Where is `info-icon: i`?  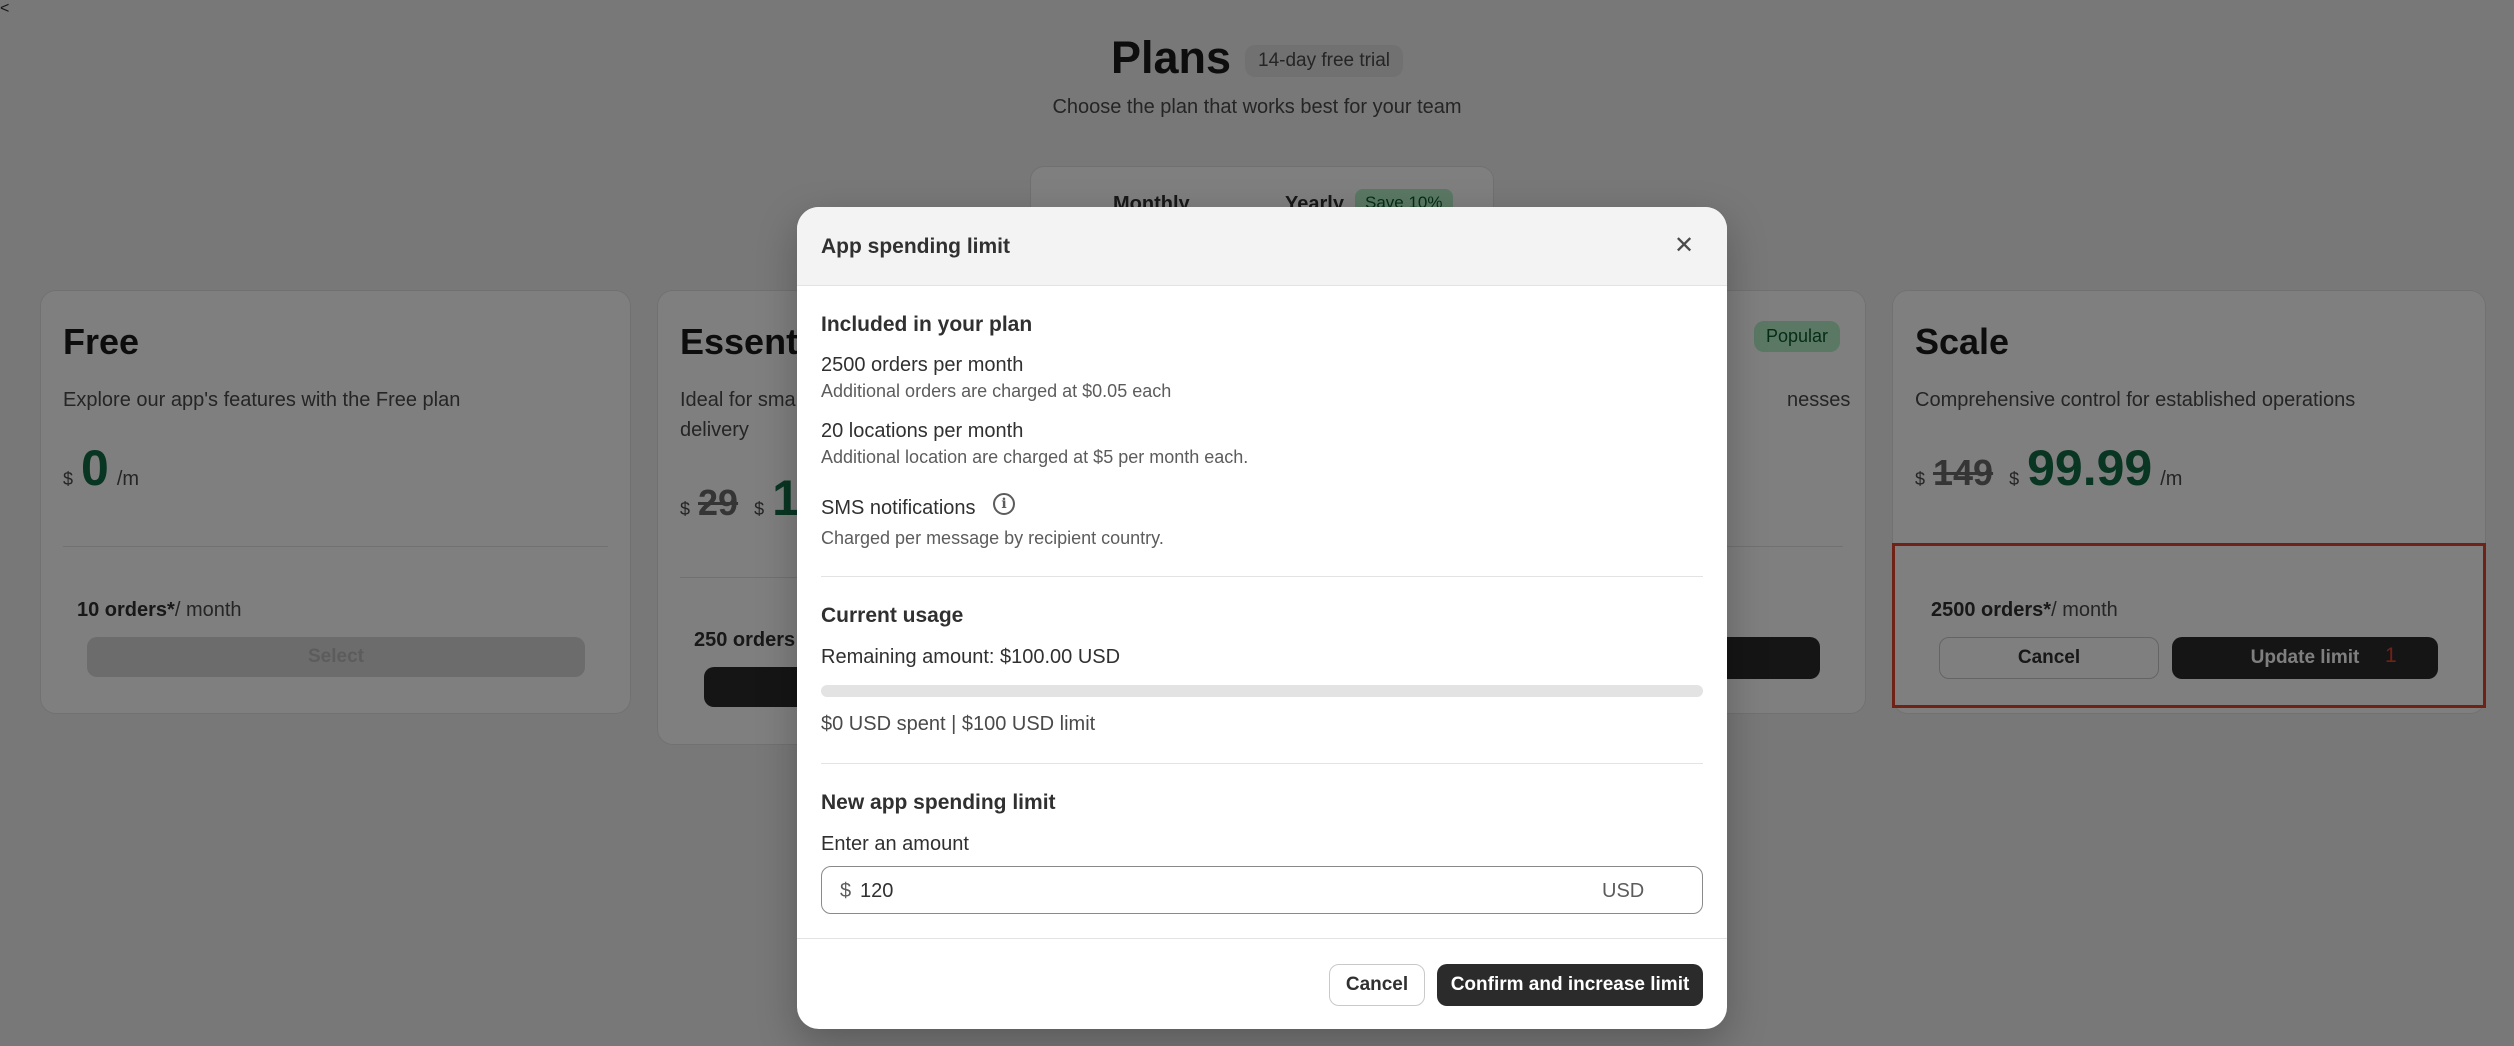
info-icon: i is located at coordinates (1004, 504).